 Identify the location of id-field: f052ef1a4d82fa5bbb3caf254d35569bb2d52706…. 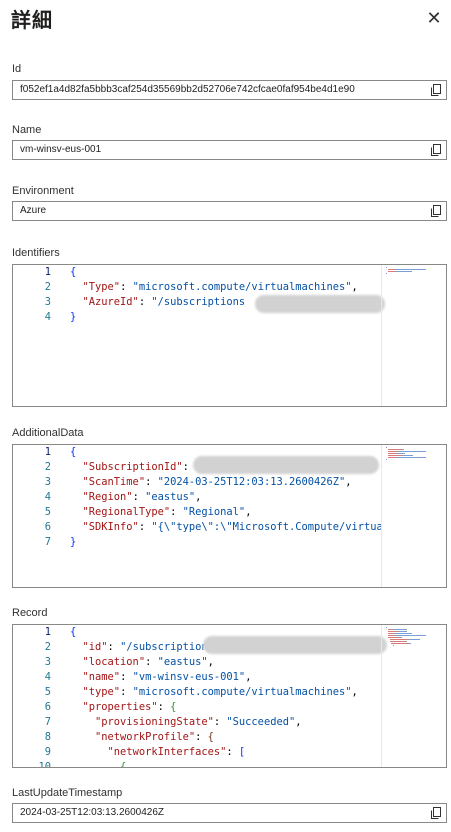
(229, 90).